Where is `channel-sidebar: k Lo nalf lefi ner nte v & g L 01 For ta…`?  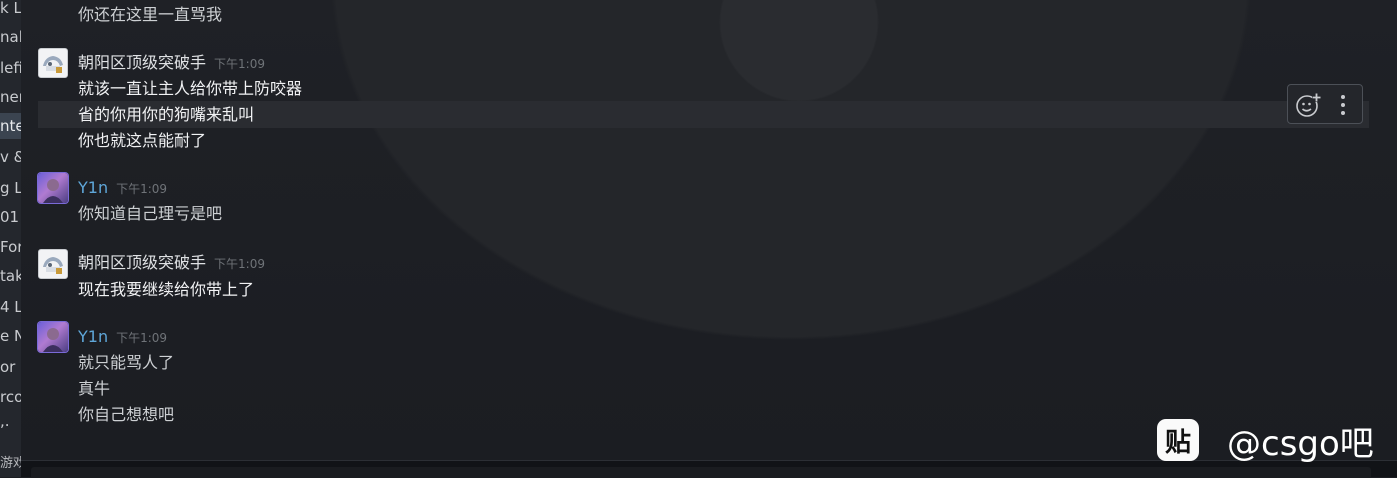 channel-sidebar: k Lo nalf lefi ner nte v & g L 01 For ta… is located at coordinates (10, 238).